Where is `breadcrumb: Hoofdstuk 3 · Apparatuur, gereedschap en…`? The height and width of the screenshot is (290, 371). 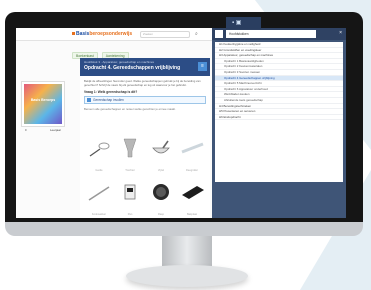 breadcrumb: Hoofdstuk 3 · Apparatuur, gereedschap en… is located at coordinates (145, 62).